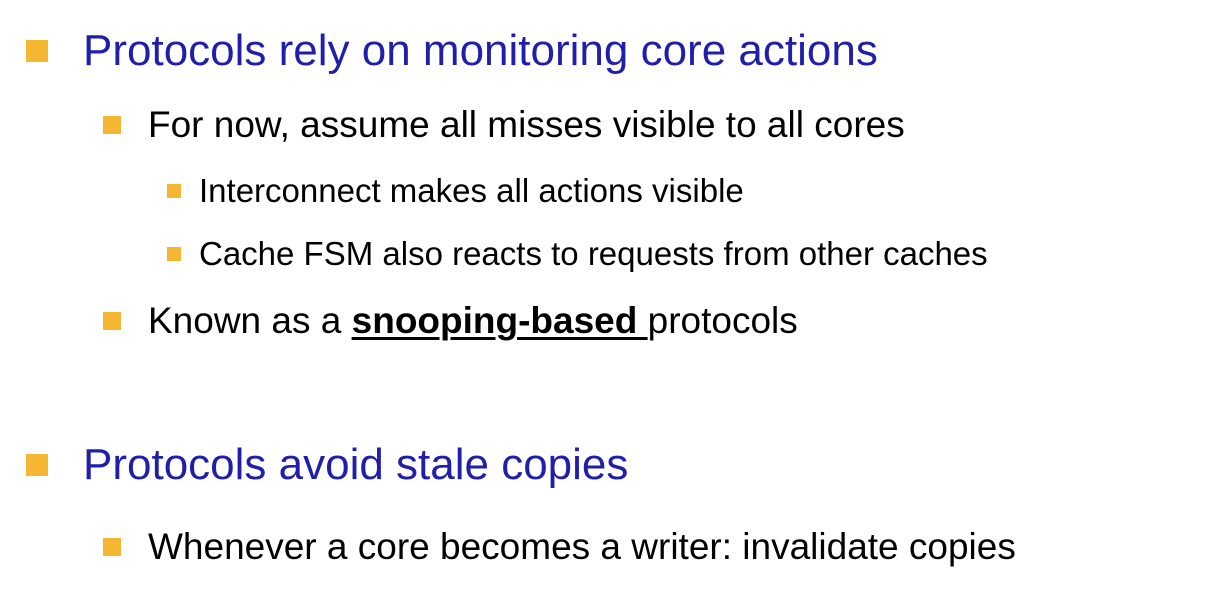 The image size is (1218, 615). I want to click on bullet-item-interconnect: Interconnect makes all actions visible, so click(455, 191).